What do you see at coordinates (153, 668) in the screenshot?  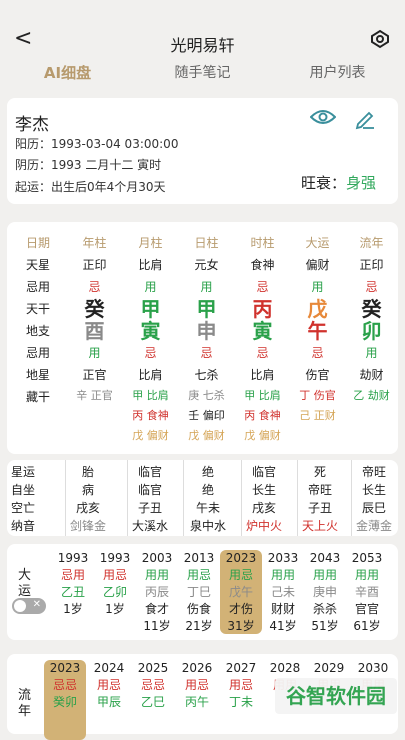 I see `liunian-year: 2025` at bounding box center [153, 668].